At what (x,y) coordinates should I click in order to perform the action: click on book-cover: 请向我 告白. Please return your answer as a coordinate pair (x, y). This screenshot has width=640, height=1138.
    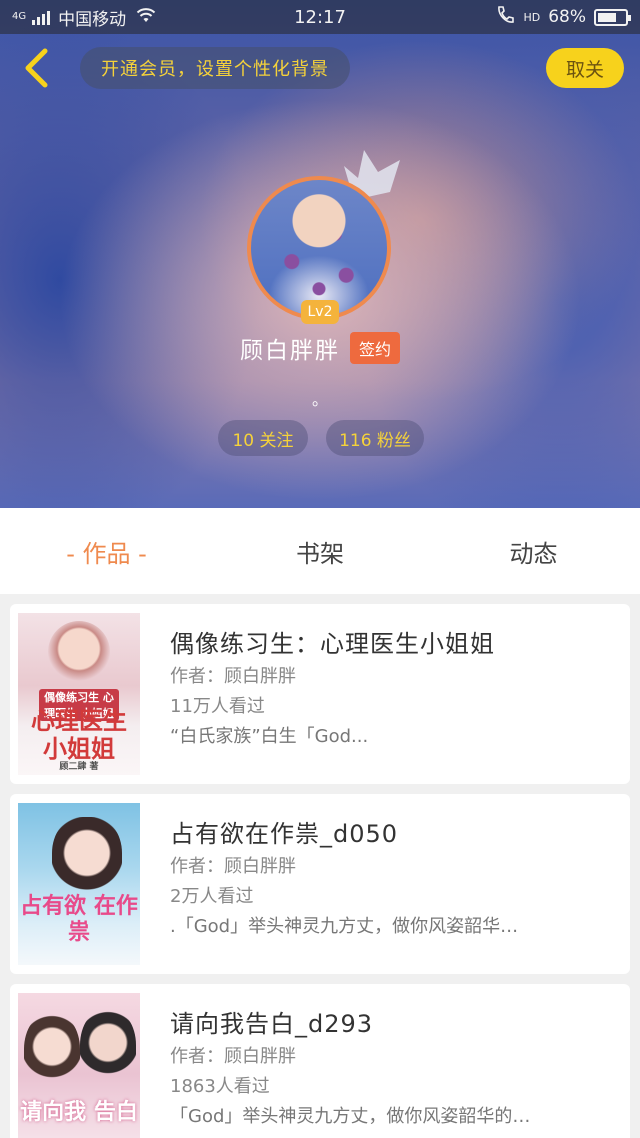
    Looking at the image, I should click on (79, 1065).